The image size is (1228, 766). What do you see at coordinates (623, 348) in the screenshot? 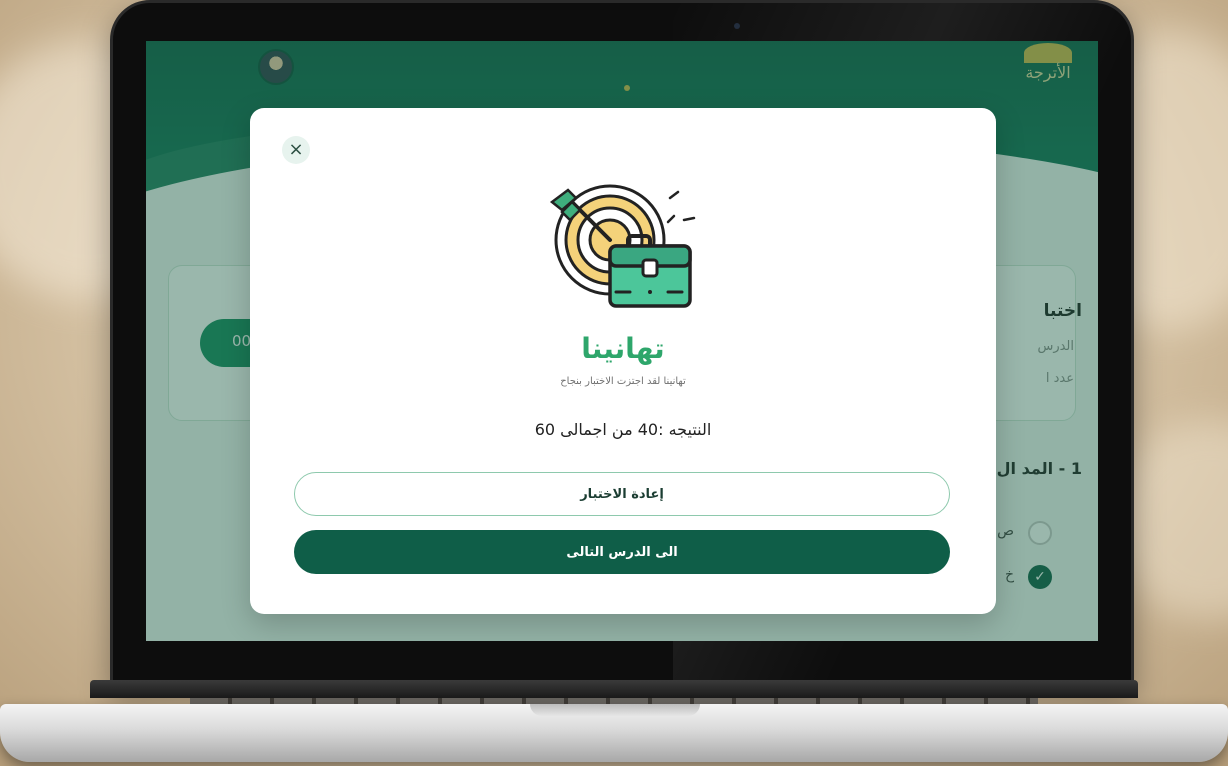
I see `congrats-title: تهانينا` at bounding box center [623, 348].